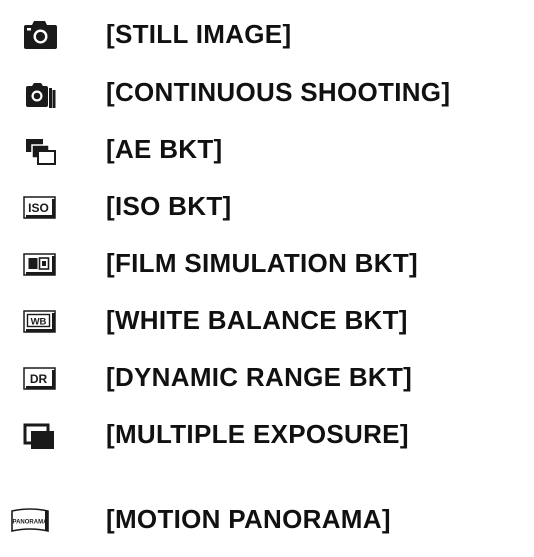 This screenshot has width=534, height=557. What do you see at coordinates (248, 519) in the screenshot?
I see `mode-label: [MOTION PANORAMA]` at bounding box center [248, 519].